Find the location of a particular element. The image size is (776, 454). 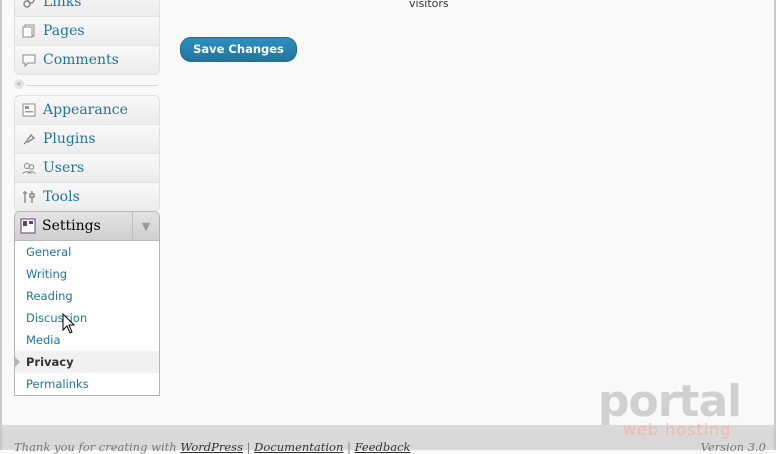

portal-watermark-logo: portal web hosting is located at coordinates (673, 410).